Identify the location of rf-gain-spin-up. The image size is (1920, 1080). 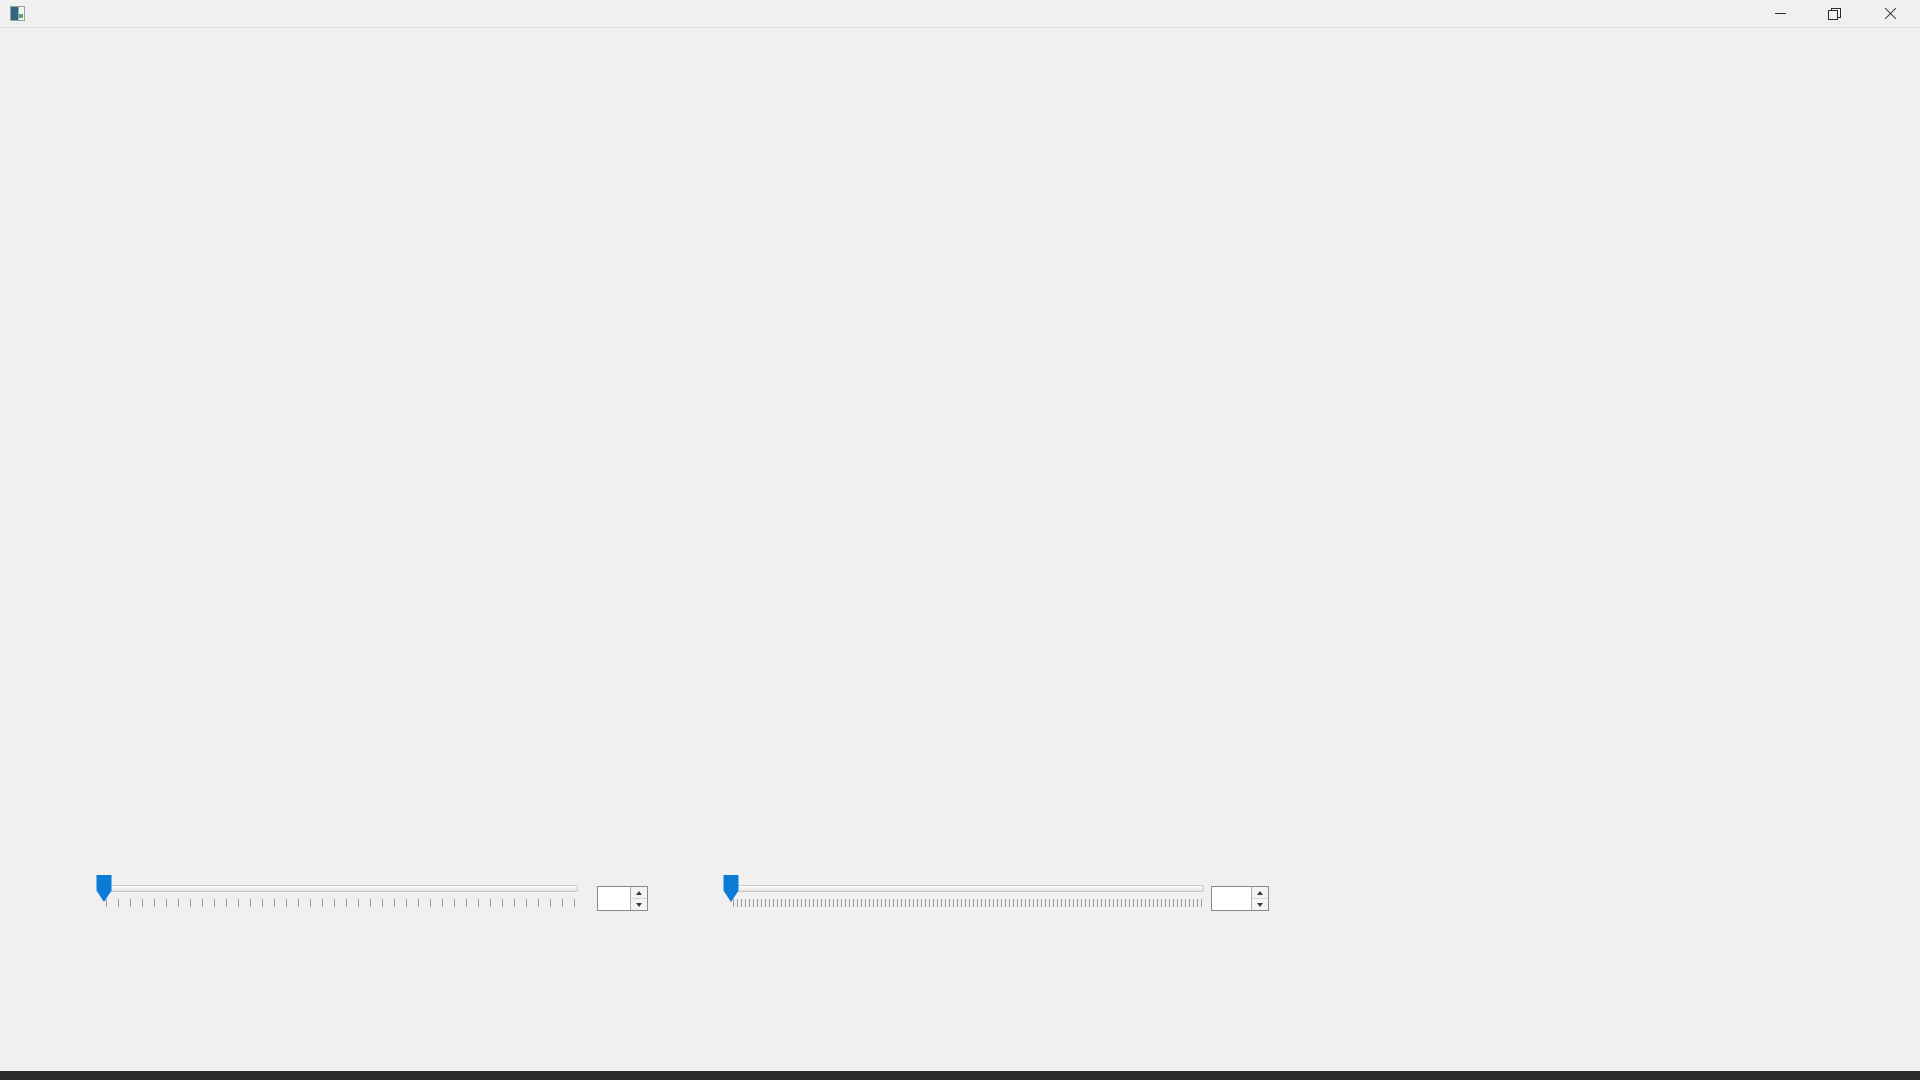
(639, 893).